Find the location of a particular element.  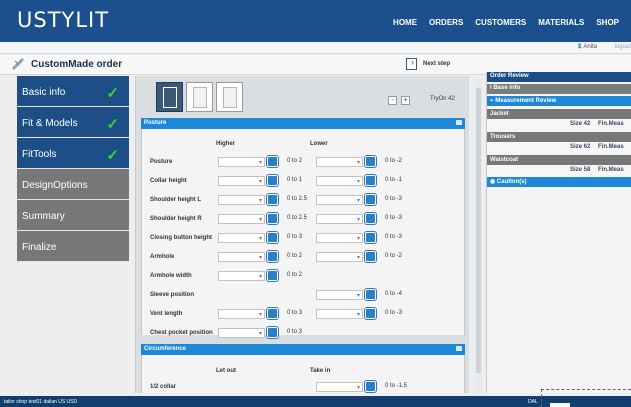

app-logo: USTYLIT is located at coordinates (63, 20).